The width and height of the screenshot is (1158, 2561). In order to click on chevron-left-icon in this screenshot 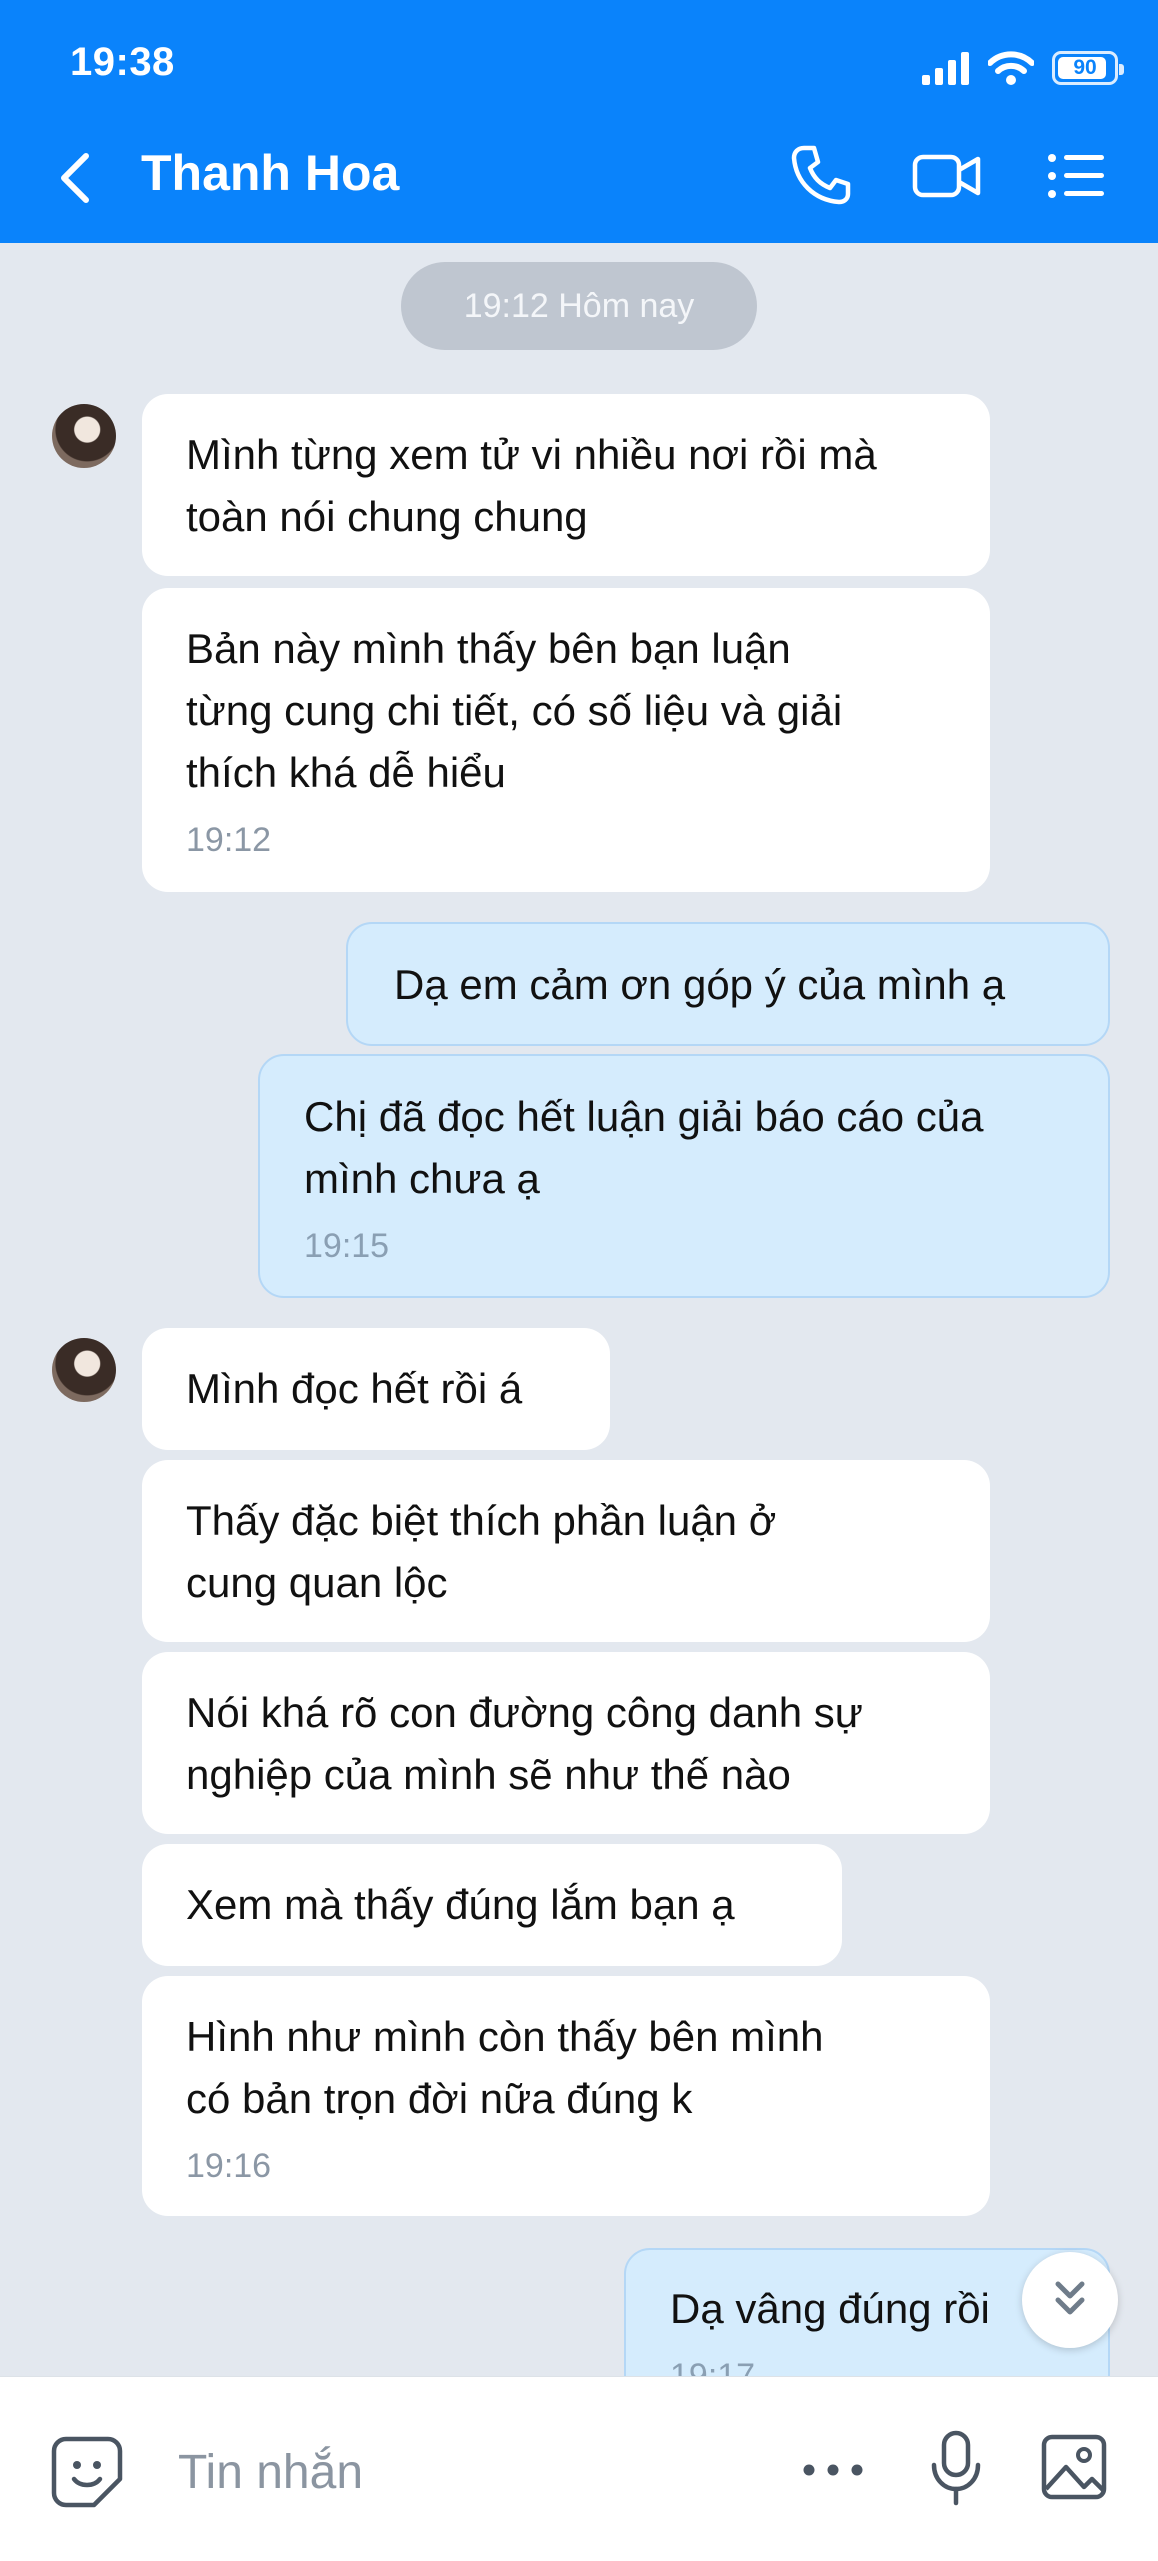, I will do `click(76, 178)`.